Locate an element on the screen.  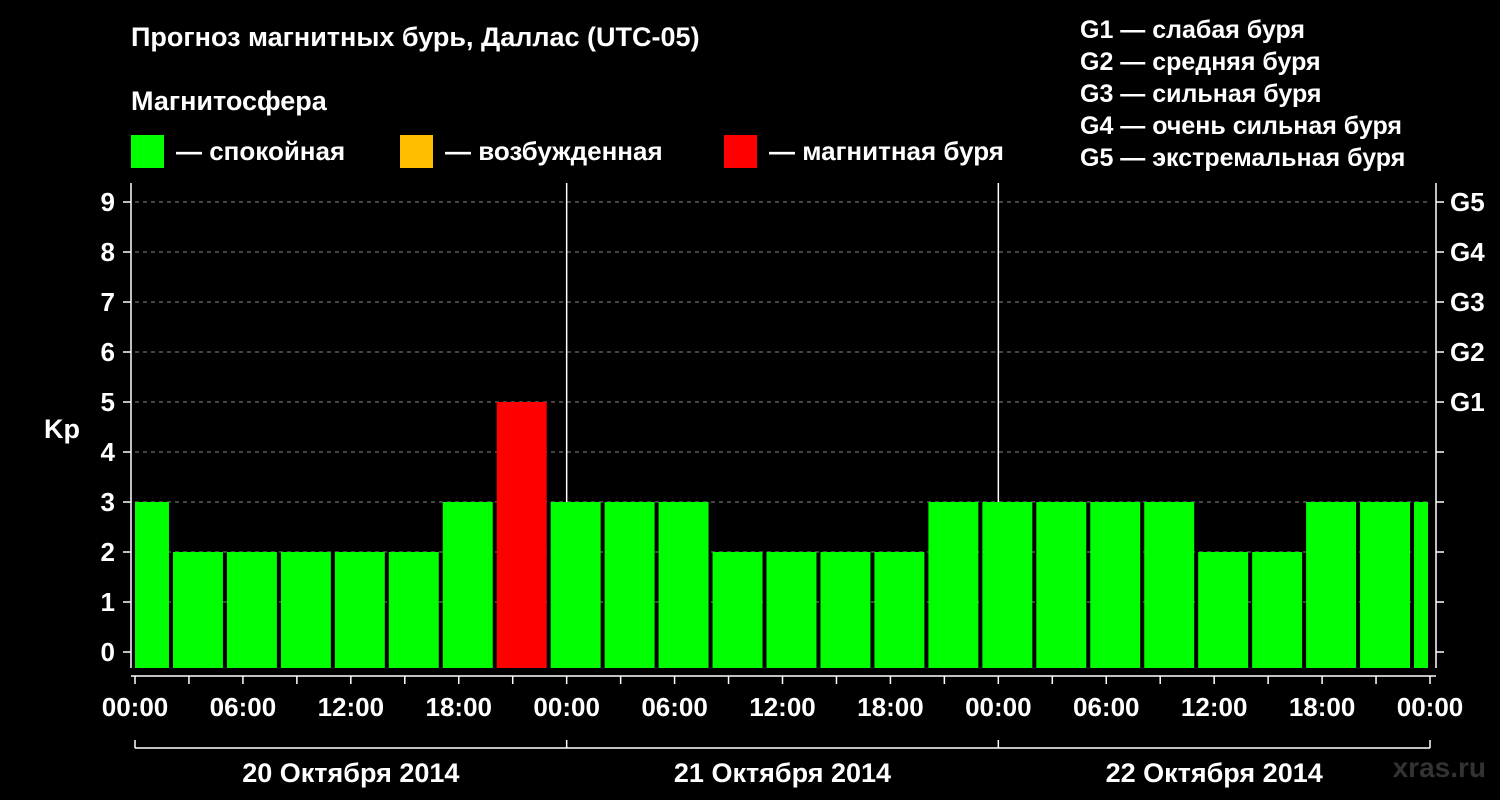
y-tick-label: 4 is located at coordinates (108, 452).